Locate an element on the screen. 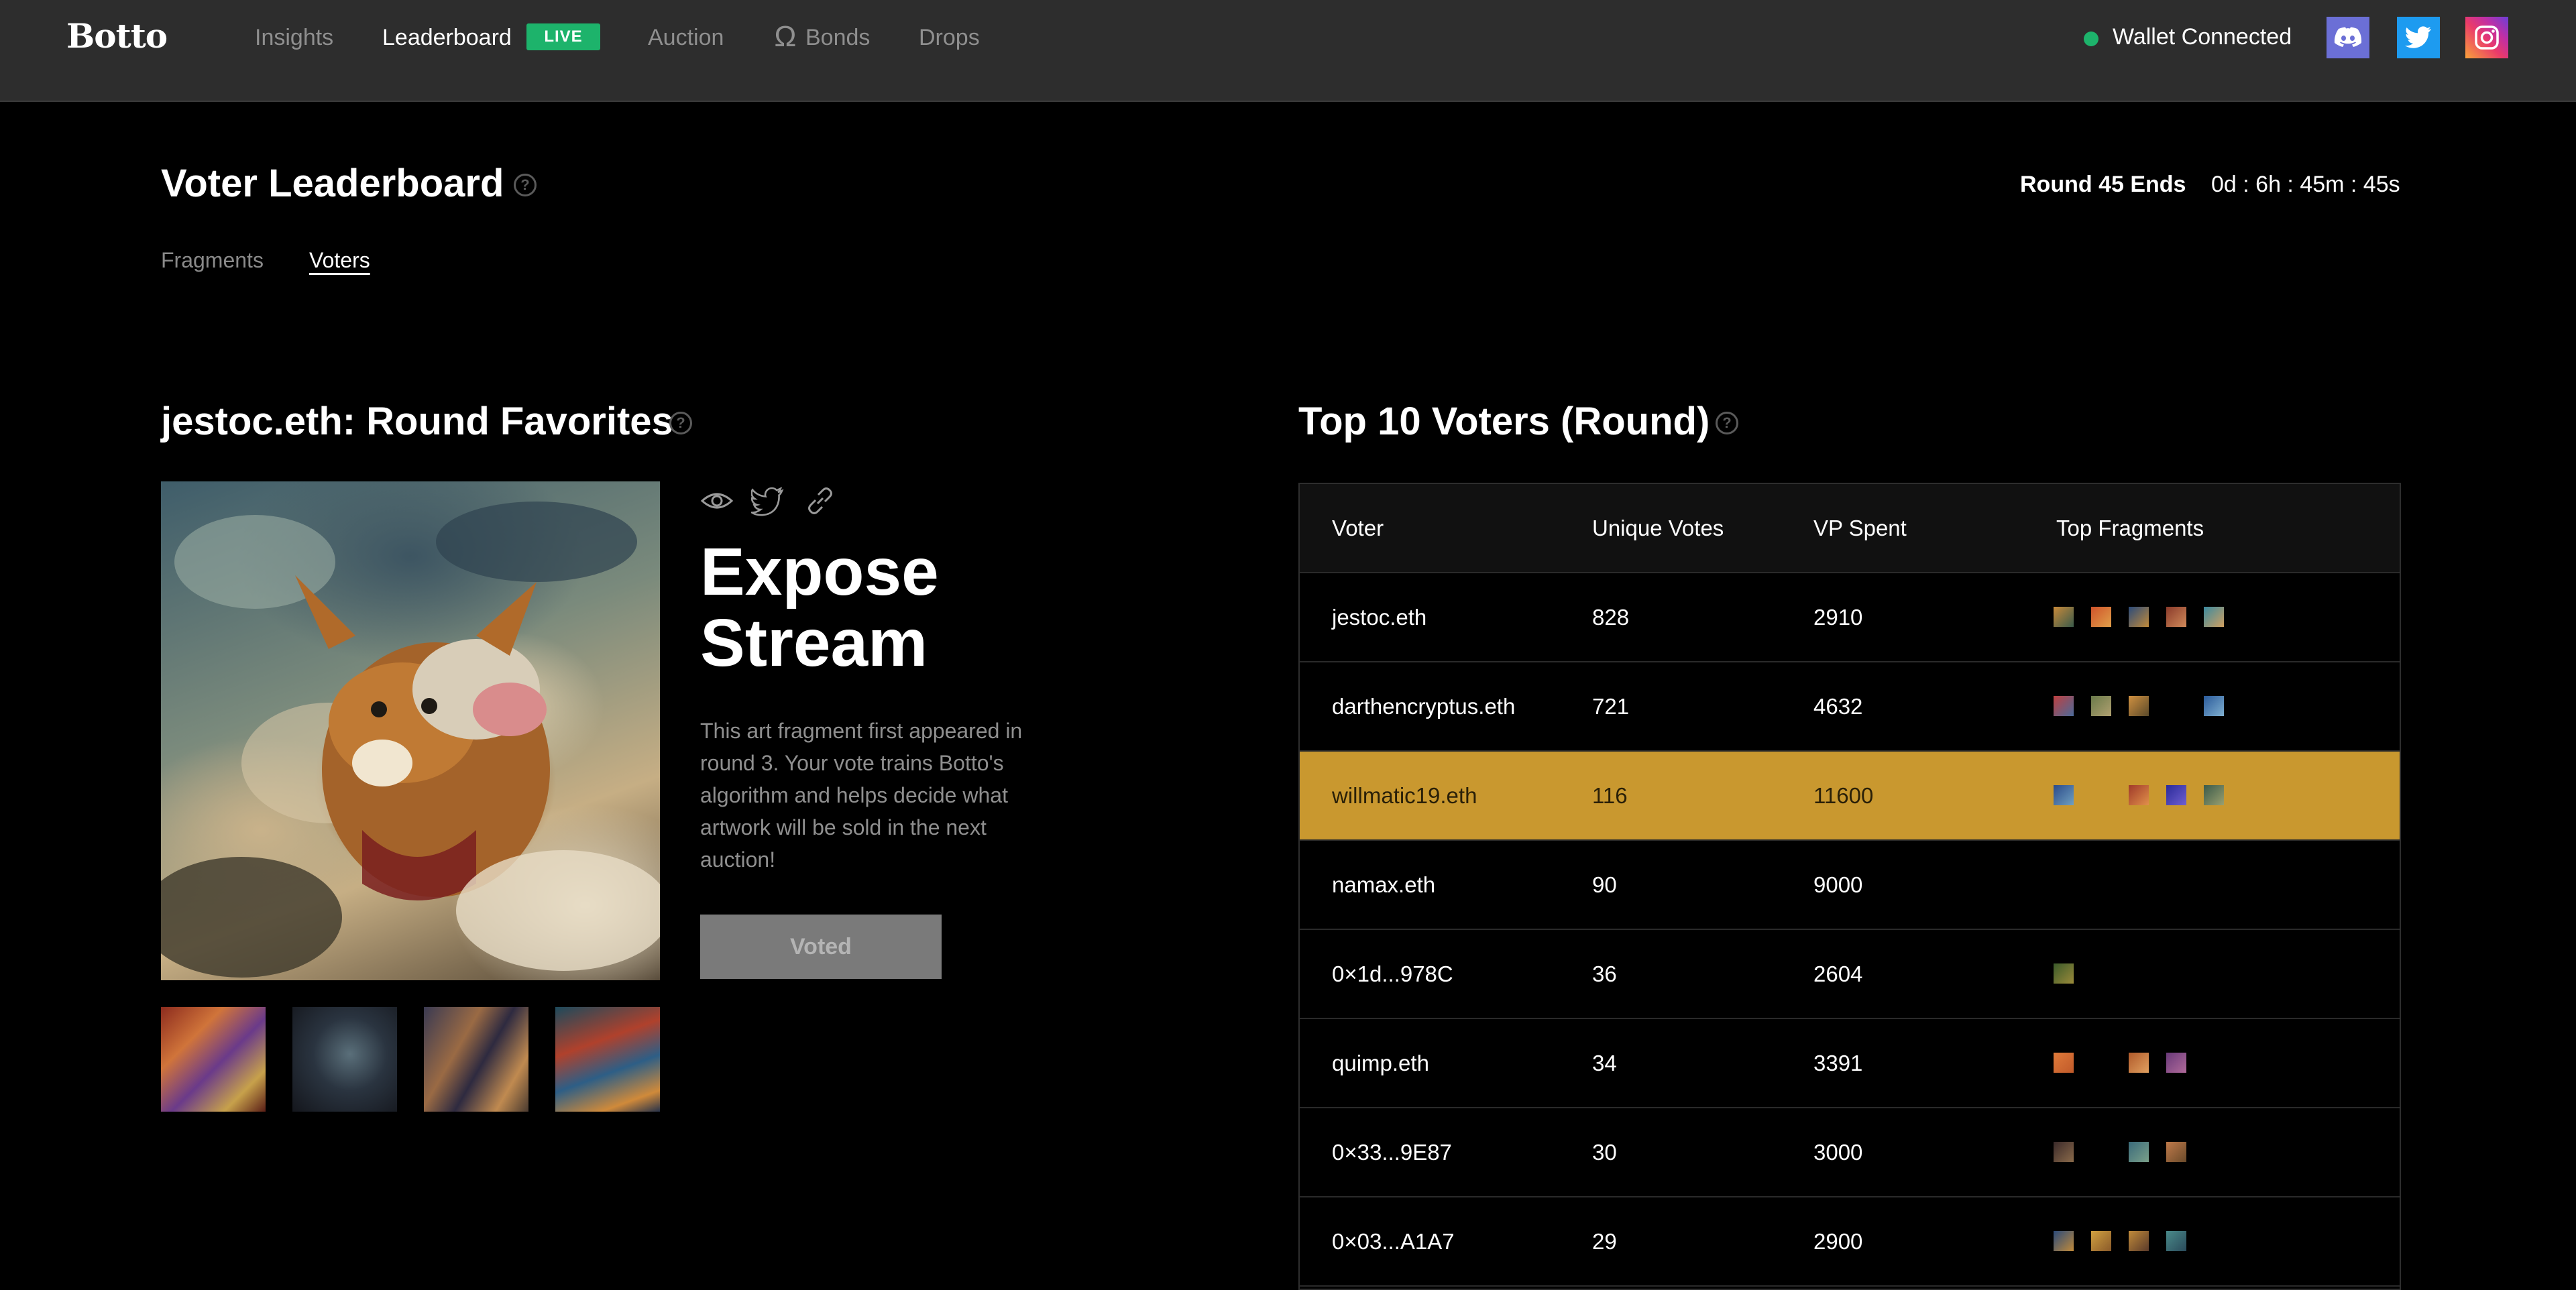 This screenshot has width=2576, height=1290. botto-logo: Botto is located at coordinates (117, 36).